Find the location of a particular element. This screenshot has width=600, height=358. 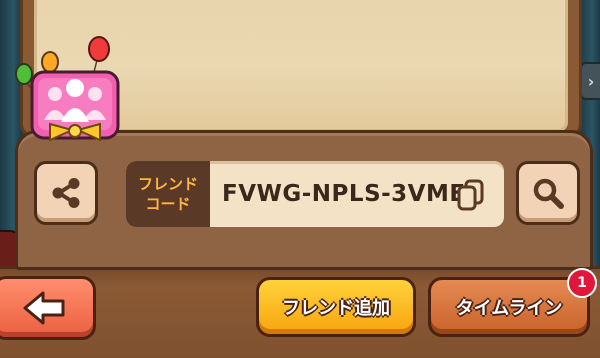

add-friend-label: フレンド追加 is located at coordinates (336, 308).